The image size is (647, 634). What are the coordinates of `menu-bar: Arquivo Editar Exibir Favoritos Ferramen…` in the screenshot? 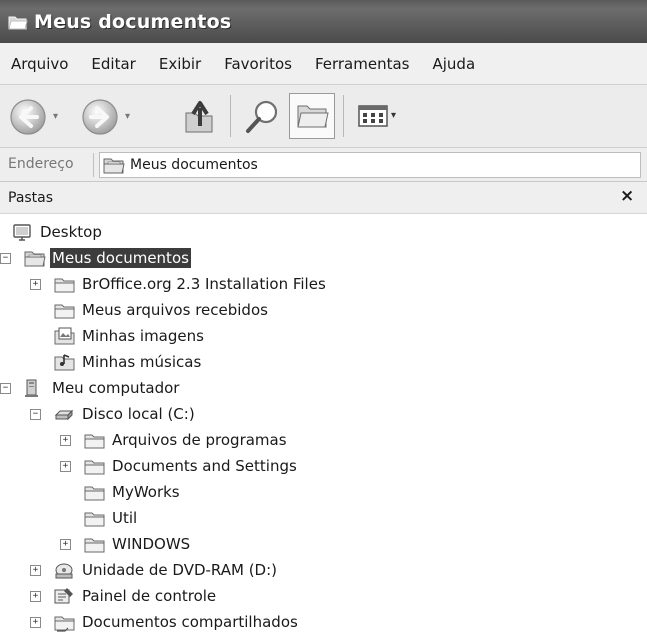 It's located at (323, 64).